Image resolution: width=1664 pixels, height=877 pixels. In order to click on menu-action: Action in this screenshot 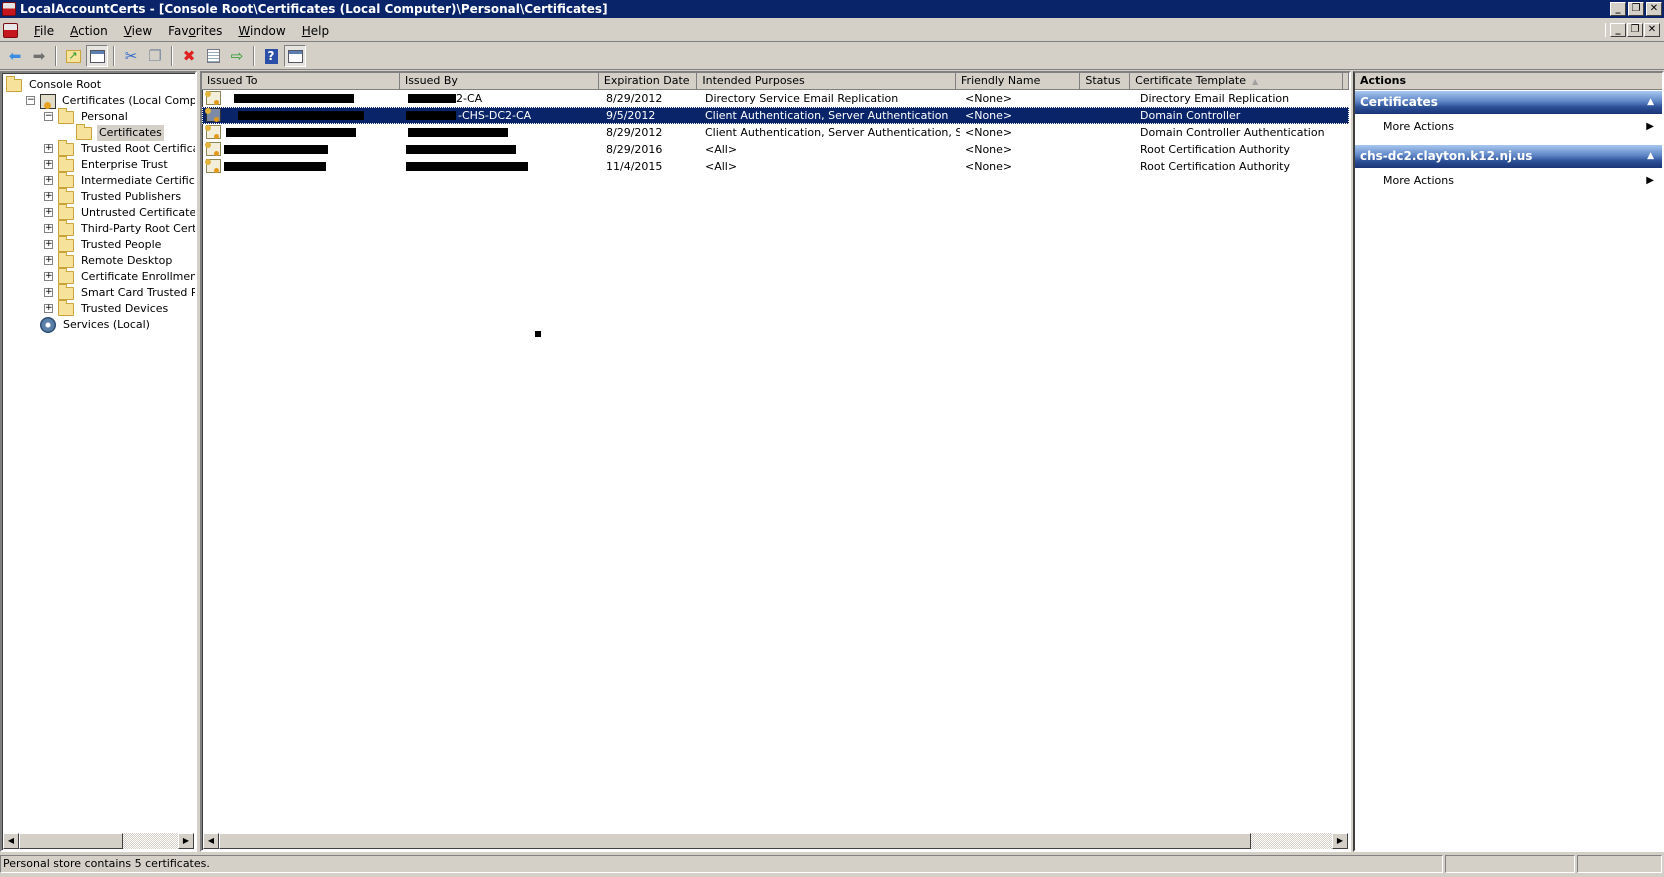, I will do `click(89, 31)`.